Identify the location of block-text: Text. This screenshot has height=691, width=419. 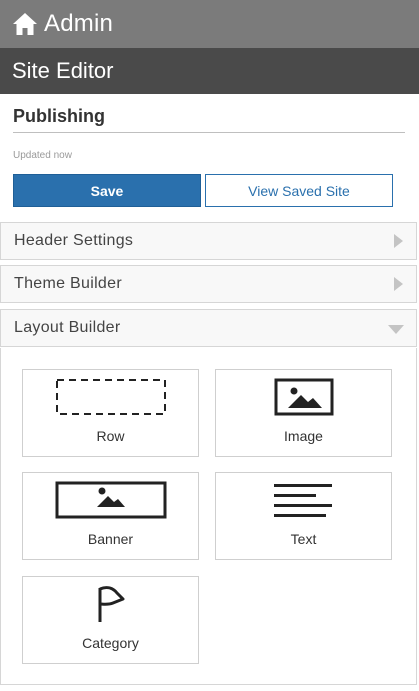
(303, 516).